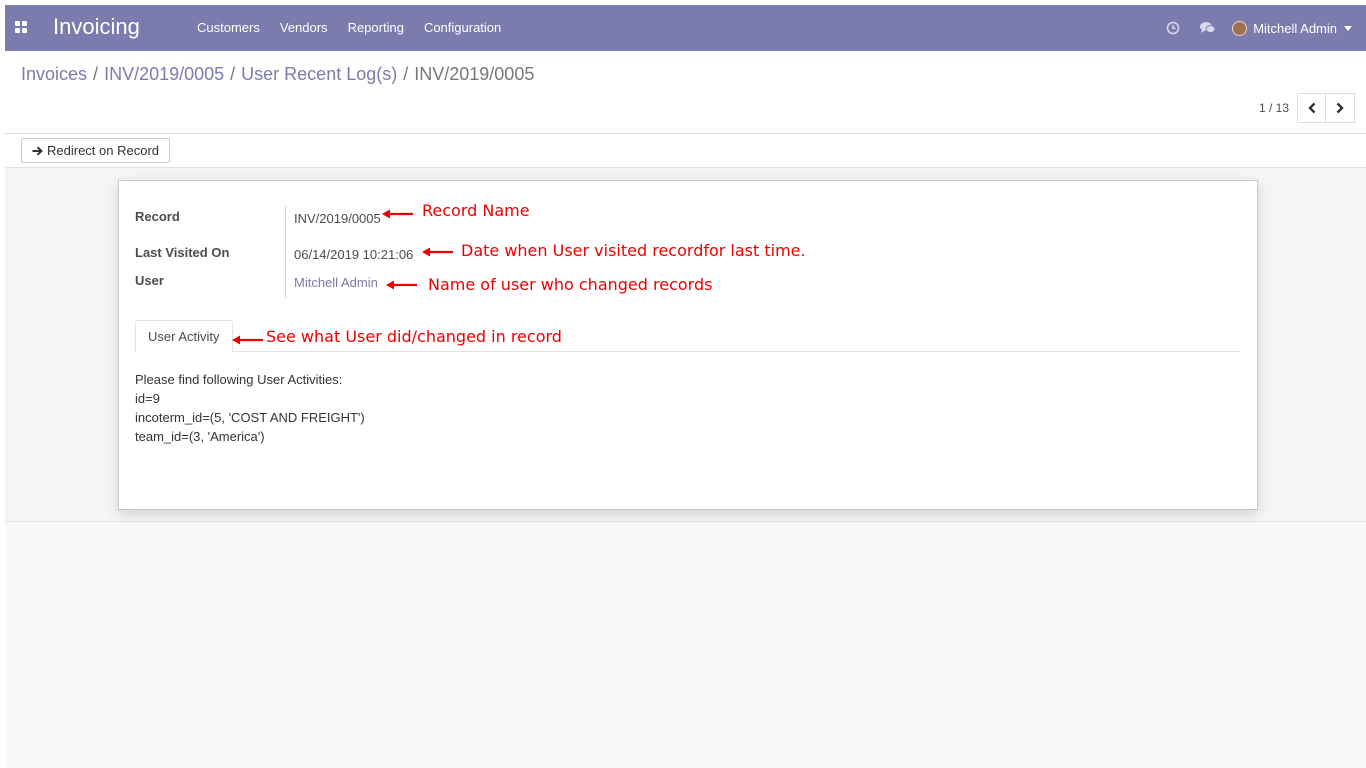 The height and width of the screenshot is (768, 1366). What do you see at coordinates (103, 150) in the screenshot?
I see `redirect-on-record-label: Redirect on Record` at bounding box center [103, 150].